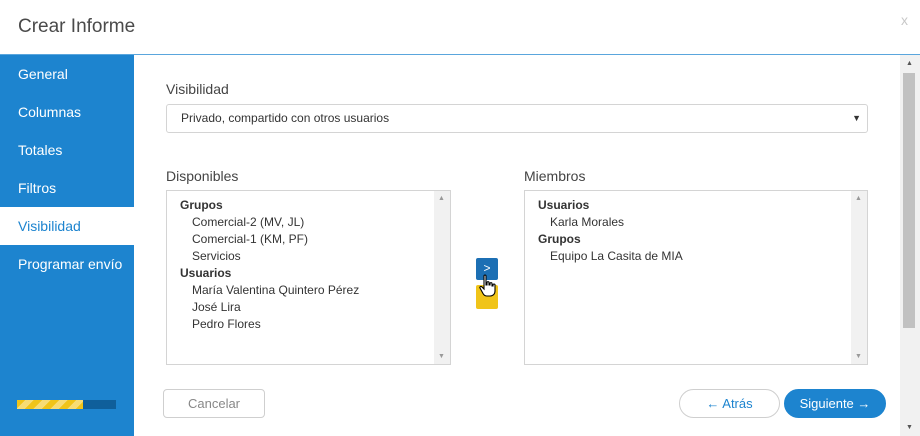 Image resolution: width=920 pixels, height=436 pixels. Describe the element at coordinates (269, 290) in the screenshot. I see `list-item: María Valentina Quintero Pérez` at that location.